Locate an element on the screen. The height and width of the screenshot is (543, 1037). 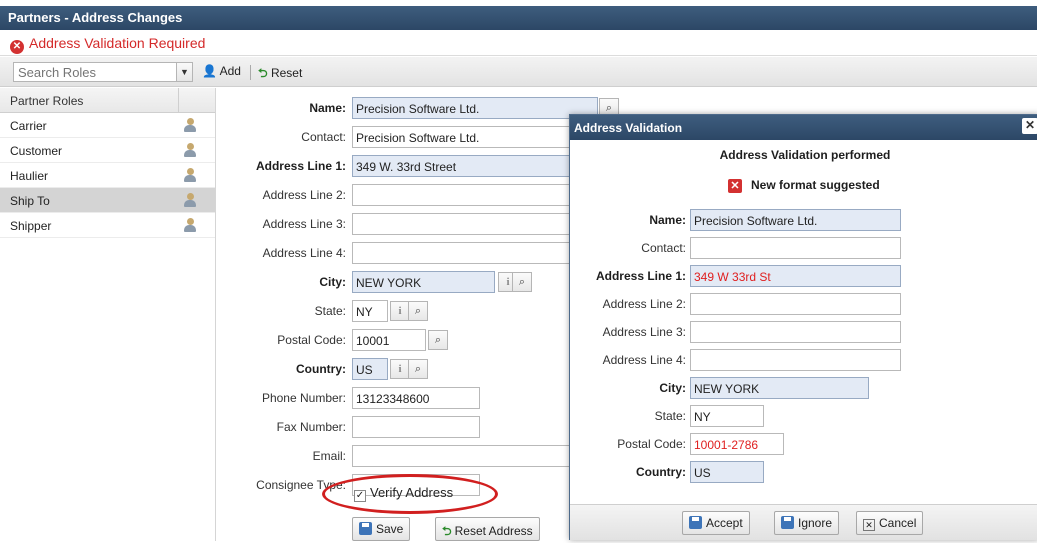
dialog-warning: ✕ New format suggested is located at coordinates (804, 185).